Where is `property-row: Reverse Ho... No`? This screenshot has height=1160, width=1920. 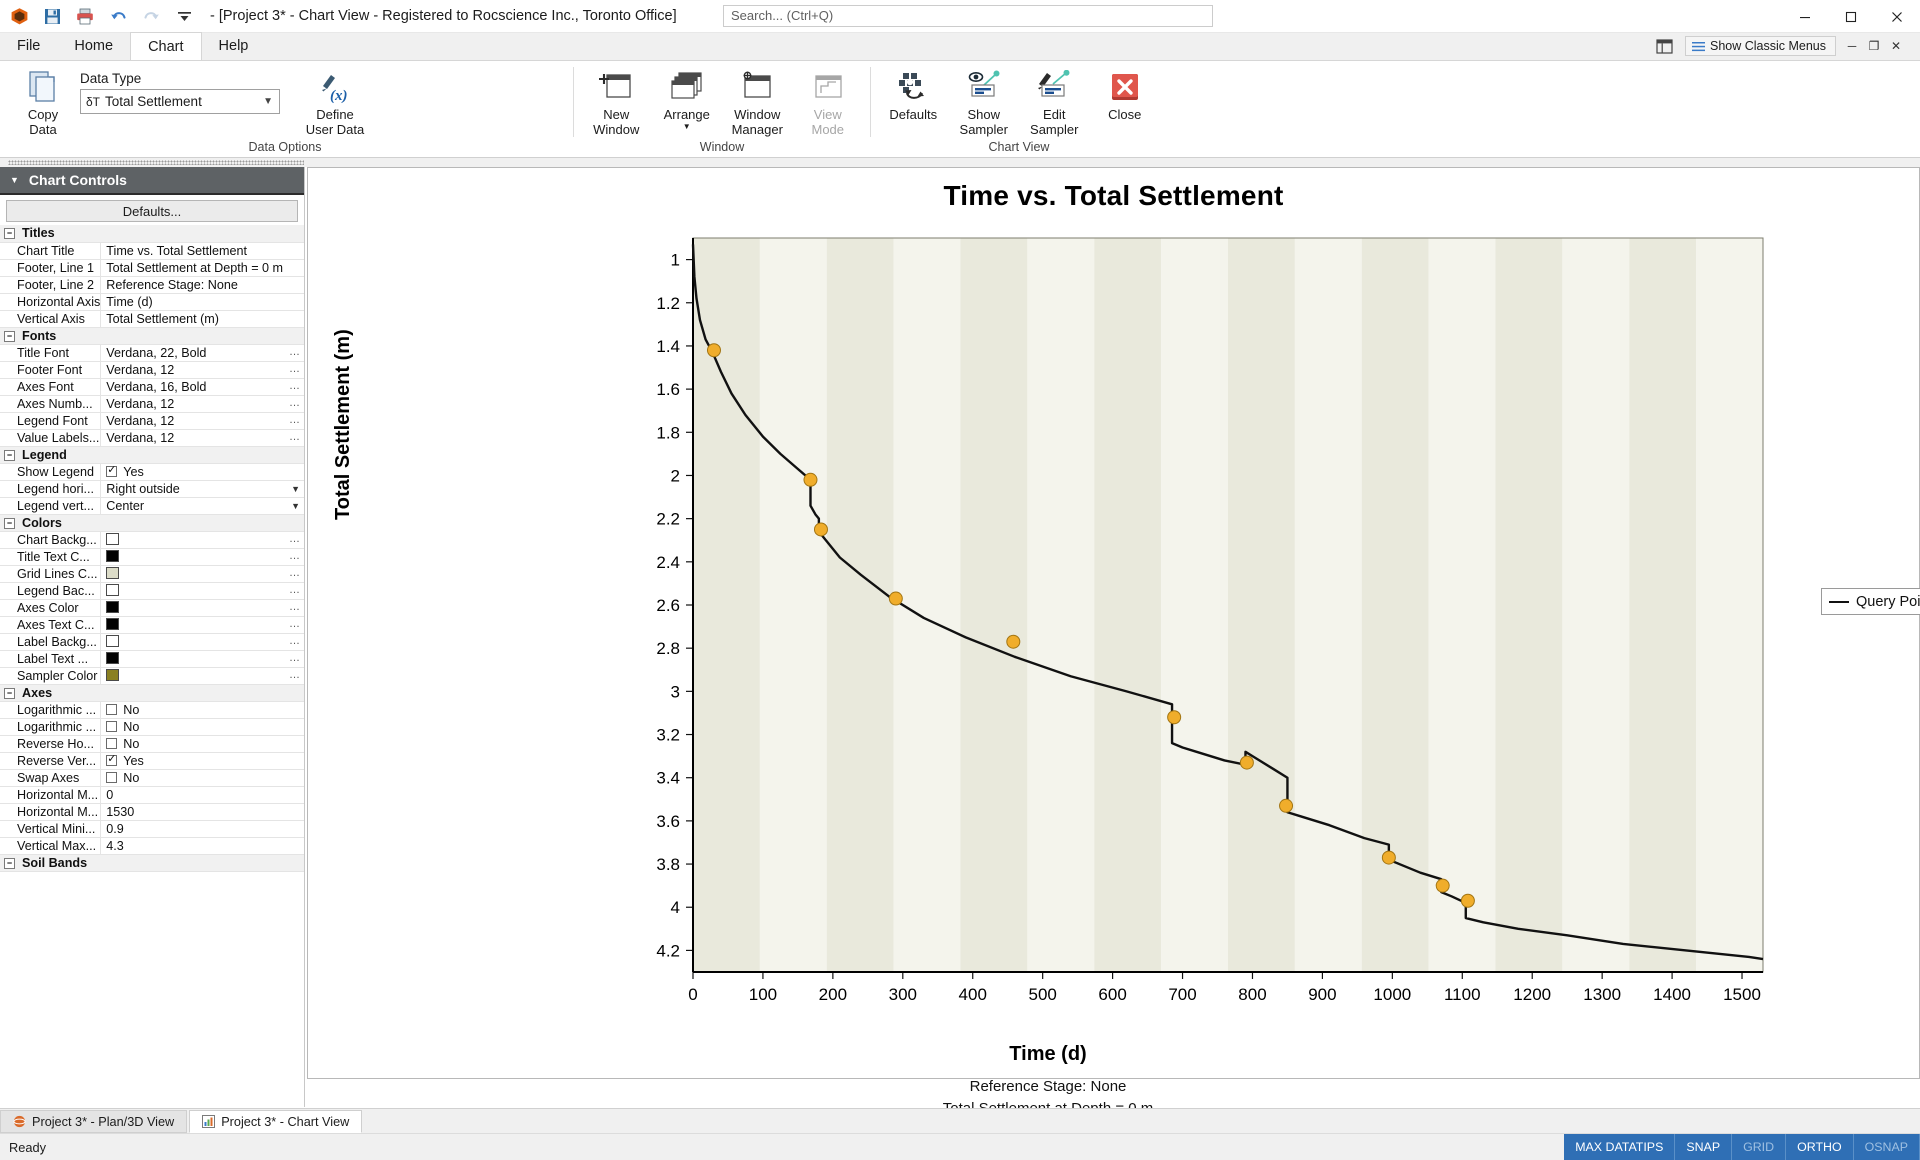 property-row: Reverse Ho... No is located at coordinates (152, 744).